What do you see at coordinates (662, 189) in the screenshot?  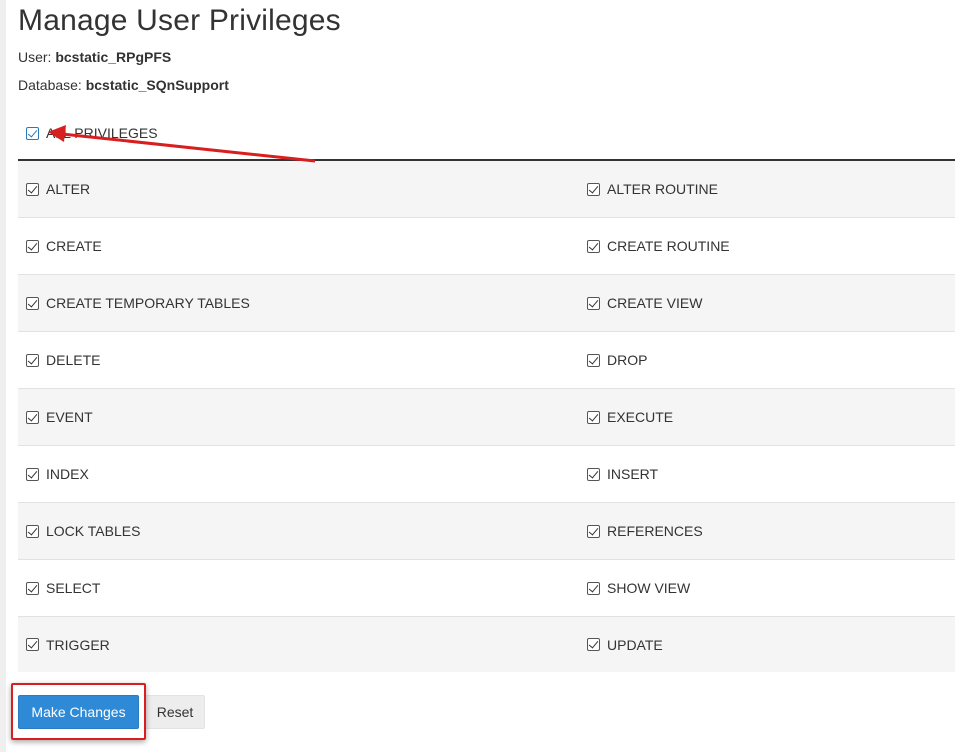 I see `privilege-label: ALTER ROUTINE` at bounding box center [662, 189].